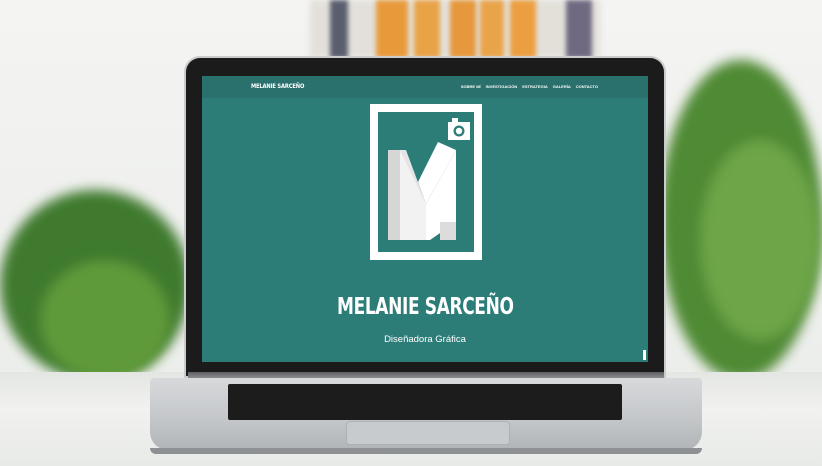 This screenshot has height=466, width=822. I want to click on camera-monogram-m-icon, so click(426, 182).